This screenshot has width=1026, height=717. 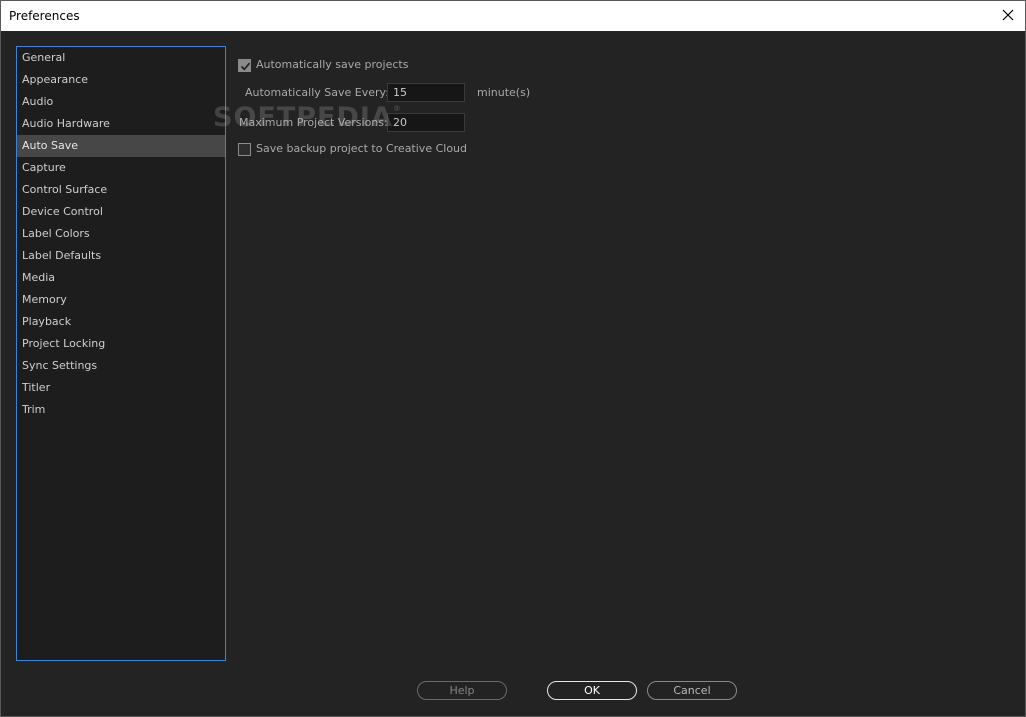 What do you see at coordinates (121, 300) in the screenshot?
I see `sidebar-item-memory: Memory` at bounding box center [121, 300].